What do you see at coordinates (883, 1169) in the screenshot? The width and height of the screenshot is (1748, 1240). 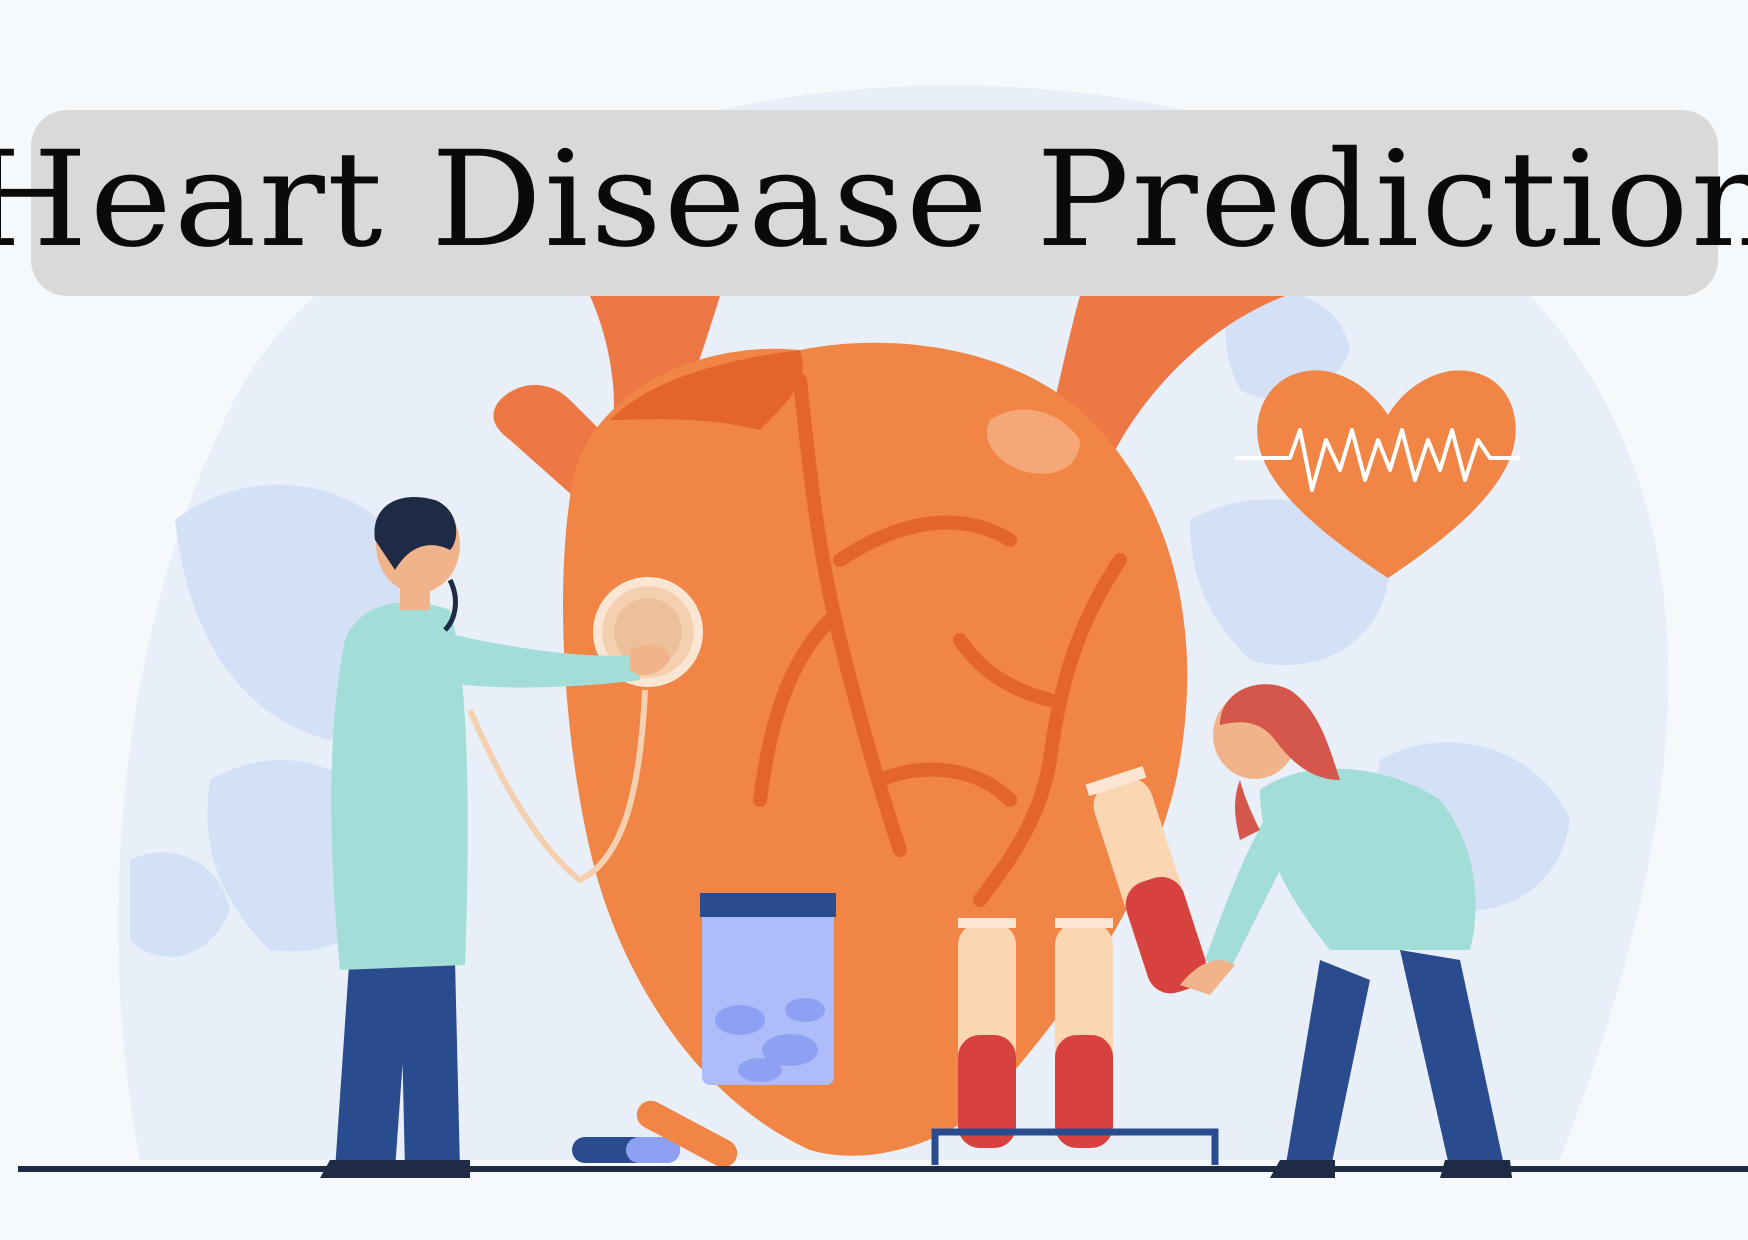 I see `ground-line` at bounding box center [883, 1169].